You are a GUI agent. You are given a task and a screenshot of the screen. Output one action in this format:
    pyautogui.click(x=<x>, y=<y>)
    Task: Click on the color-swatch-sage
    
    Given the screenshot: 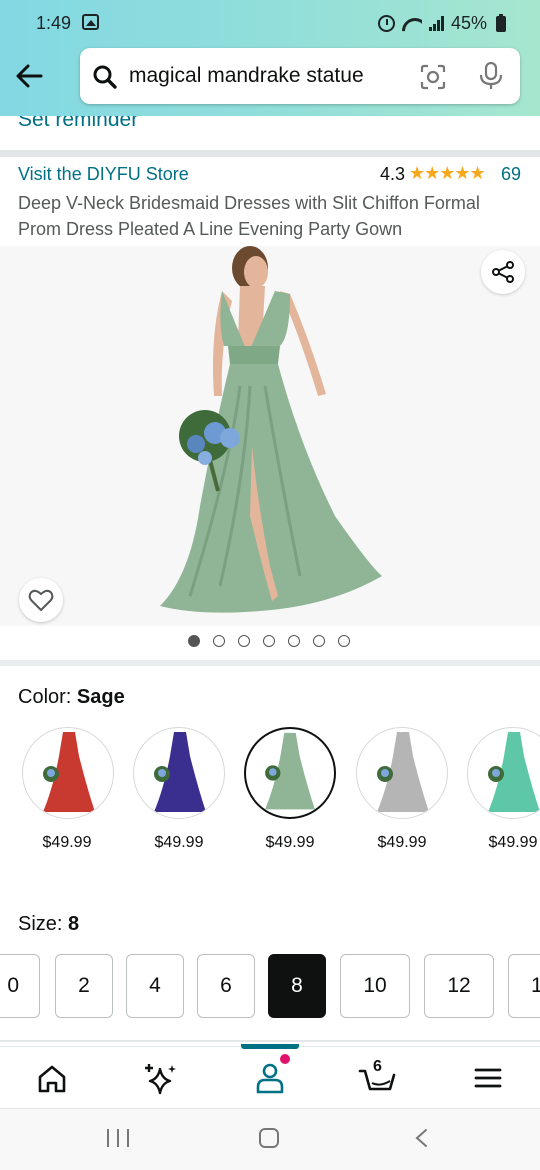 What is the action you would take?
    pyautogui.click(x=290, y=773)
    